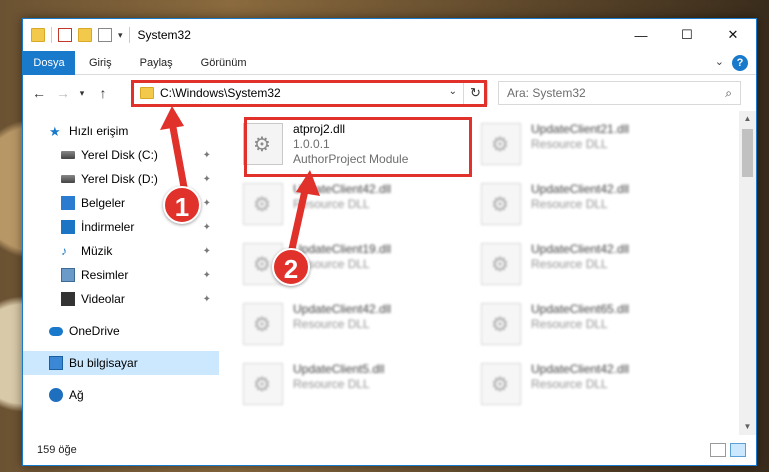  I want to click on tab-share: Paylaş, so click(156, 63).